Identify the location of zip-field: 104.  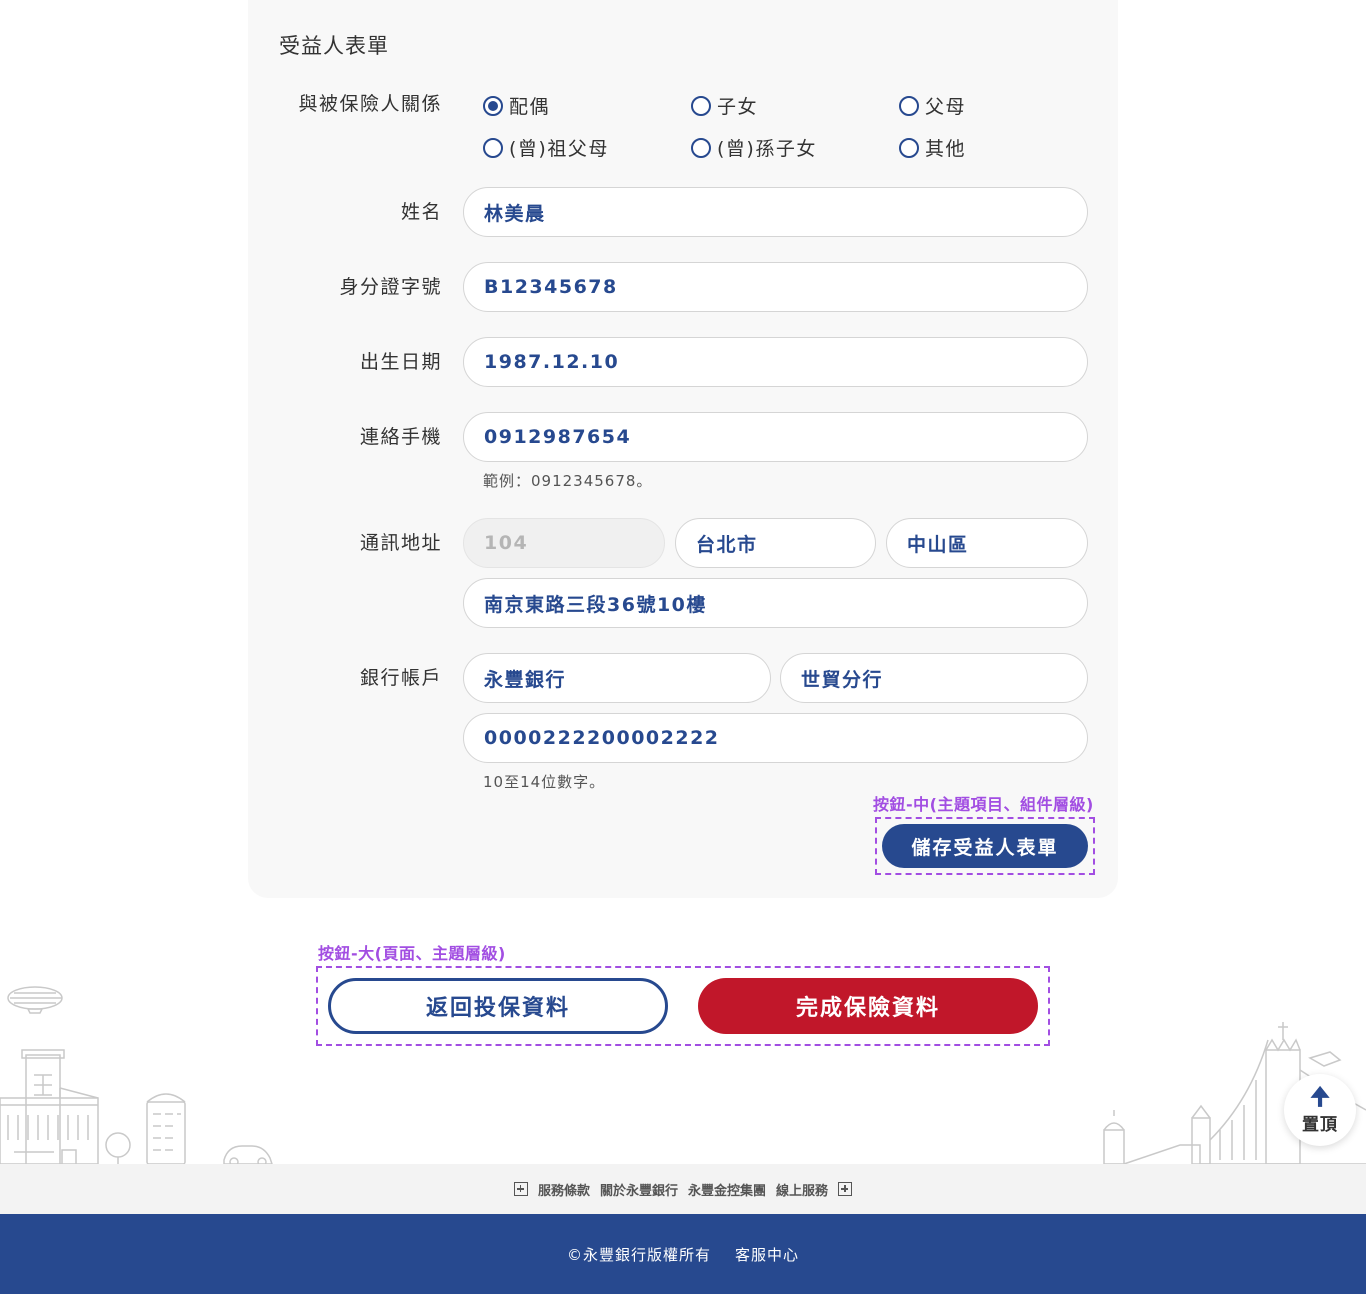
(564, 543).